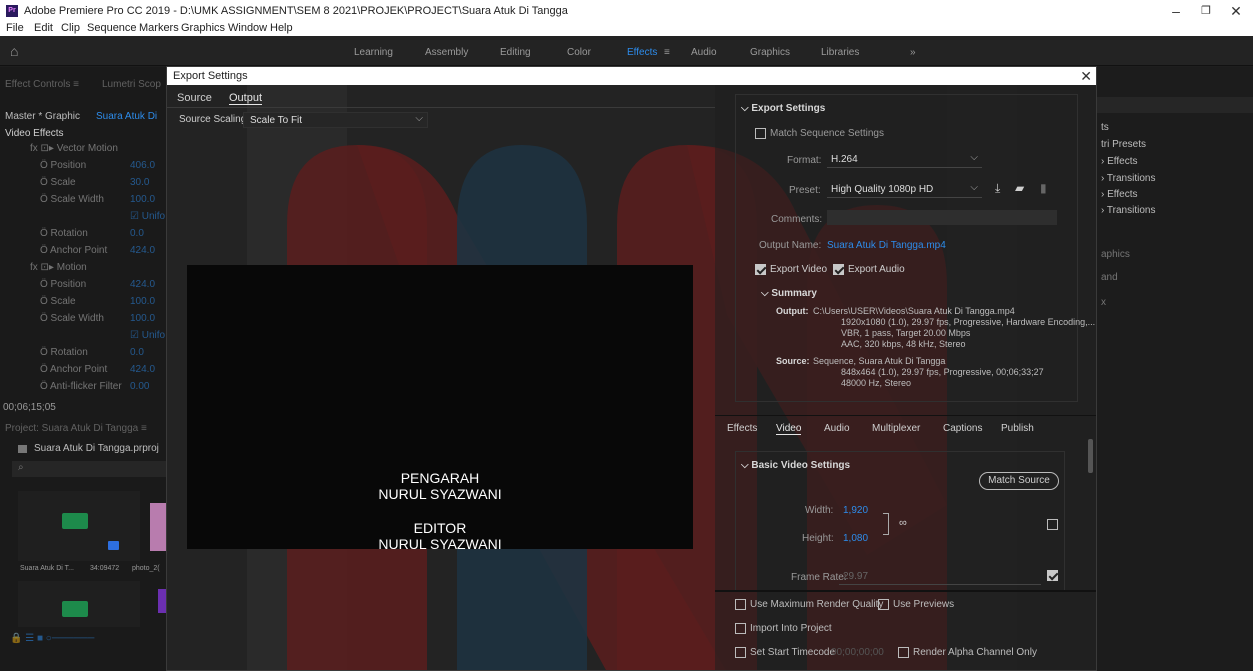 Image resolution: width=1253 pixels, height=671 pixels. Describe the element at coordinates (1017, 428) in the screenshot. I see `tab-publish: Publish` at that location.